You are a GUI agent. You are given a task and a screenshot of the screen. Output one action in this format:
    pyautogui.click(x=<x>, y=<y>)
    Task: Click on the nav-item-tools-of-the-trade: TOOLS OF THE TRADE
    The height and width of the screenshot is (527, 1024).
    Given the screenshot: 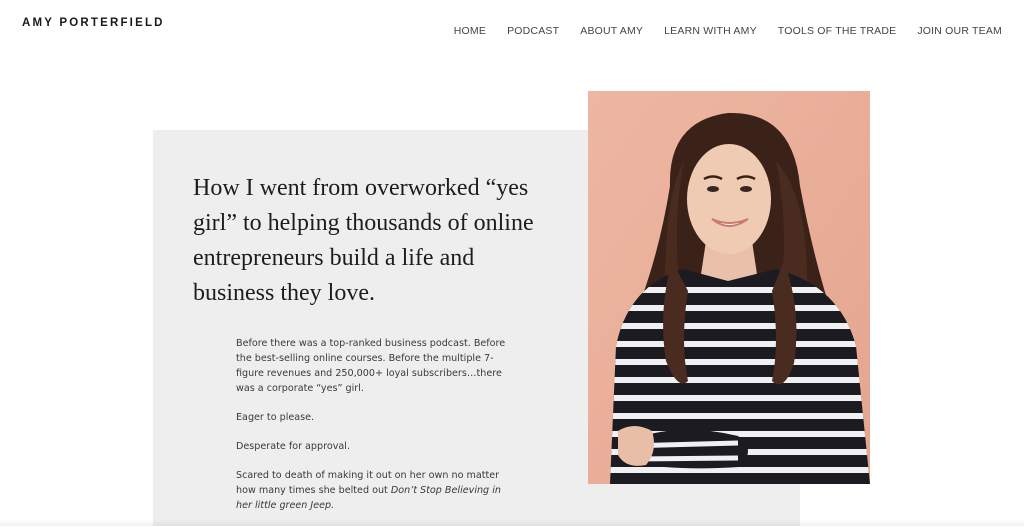 What is the action you would take?
    pyautogui.click(x=837, y=30)
    